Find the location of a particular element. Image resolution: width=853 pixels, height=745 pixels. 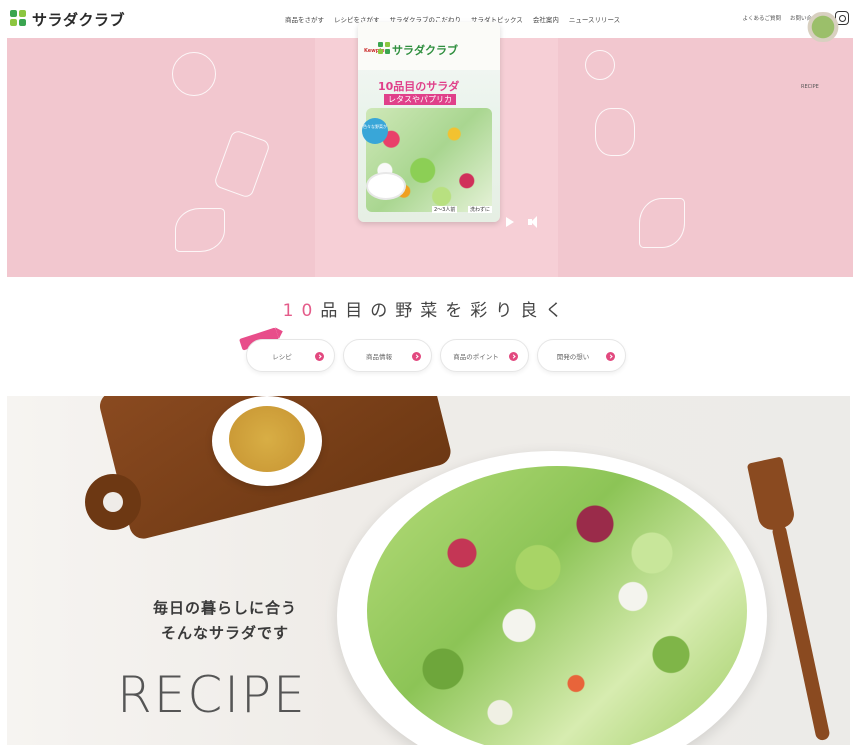

paprika-sketch-icon is located at coordinates (615, 132).